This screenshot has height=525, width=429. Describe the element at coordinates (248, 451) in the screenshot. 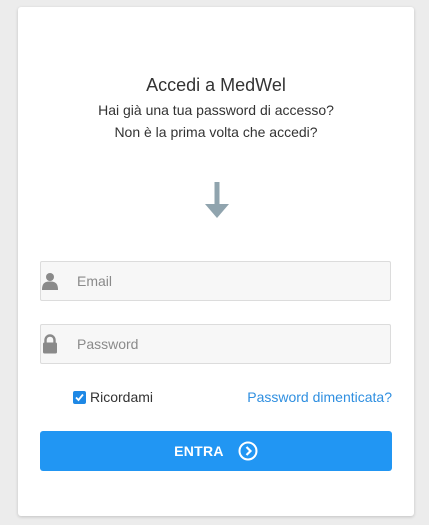

I see `chevron-circle-right-icon` at that location.